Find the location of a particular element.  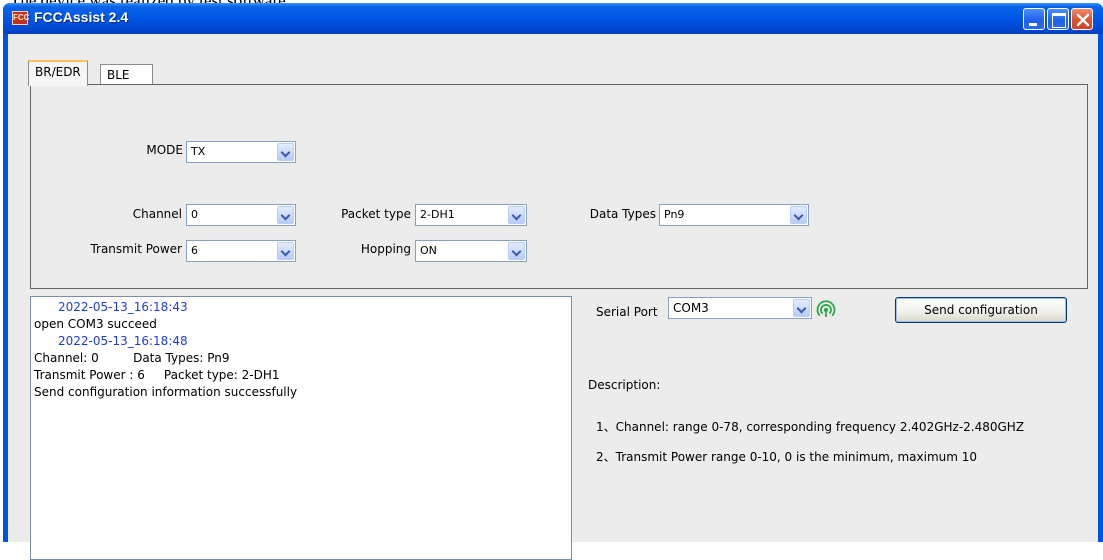

close-button is located at coordinates (1082, 19).